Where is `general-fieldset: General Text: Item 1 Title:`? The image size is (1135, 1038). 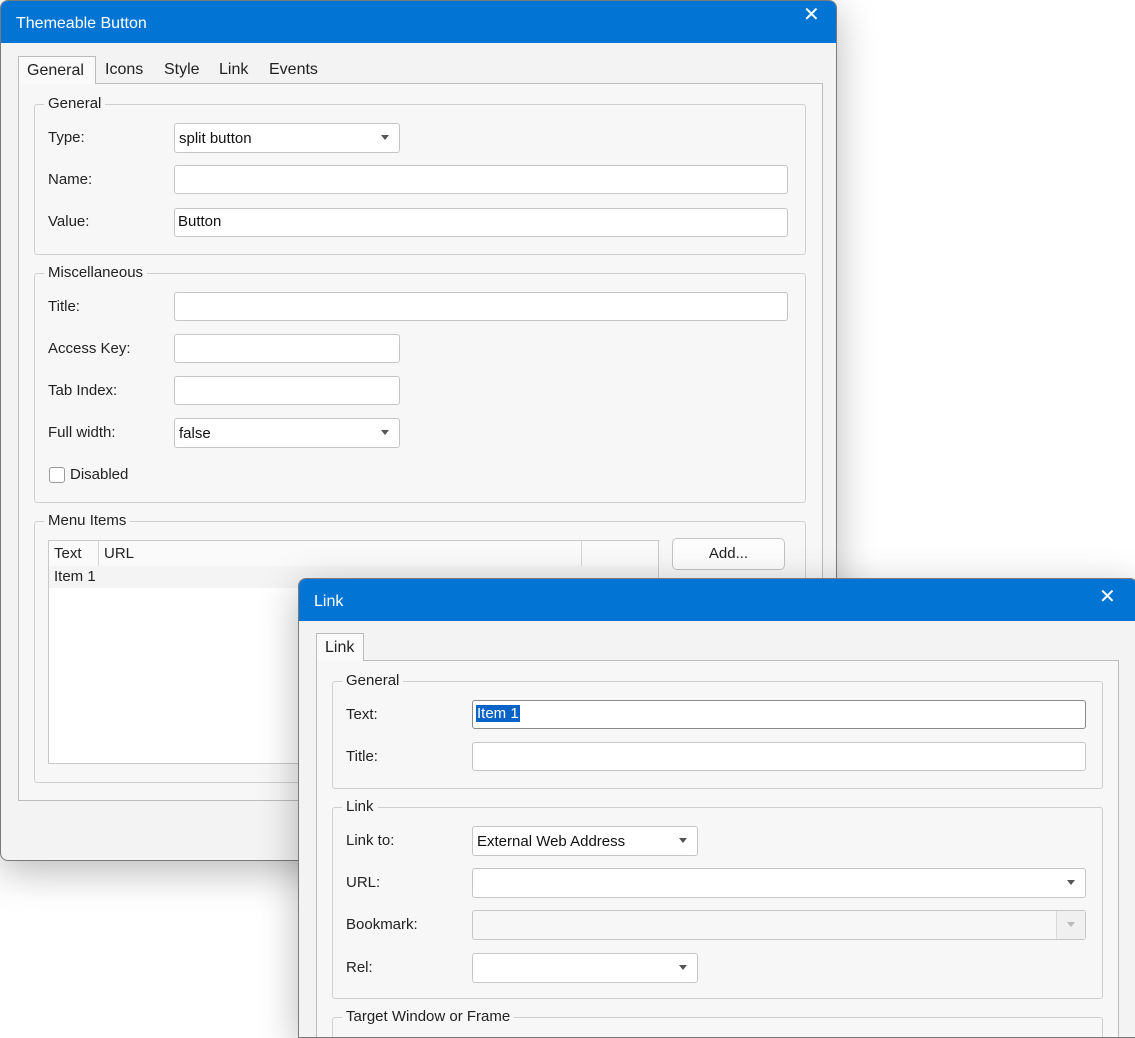 general-fieldset: General Text: Item 1 Title: is located at coordinates (717, 730).